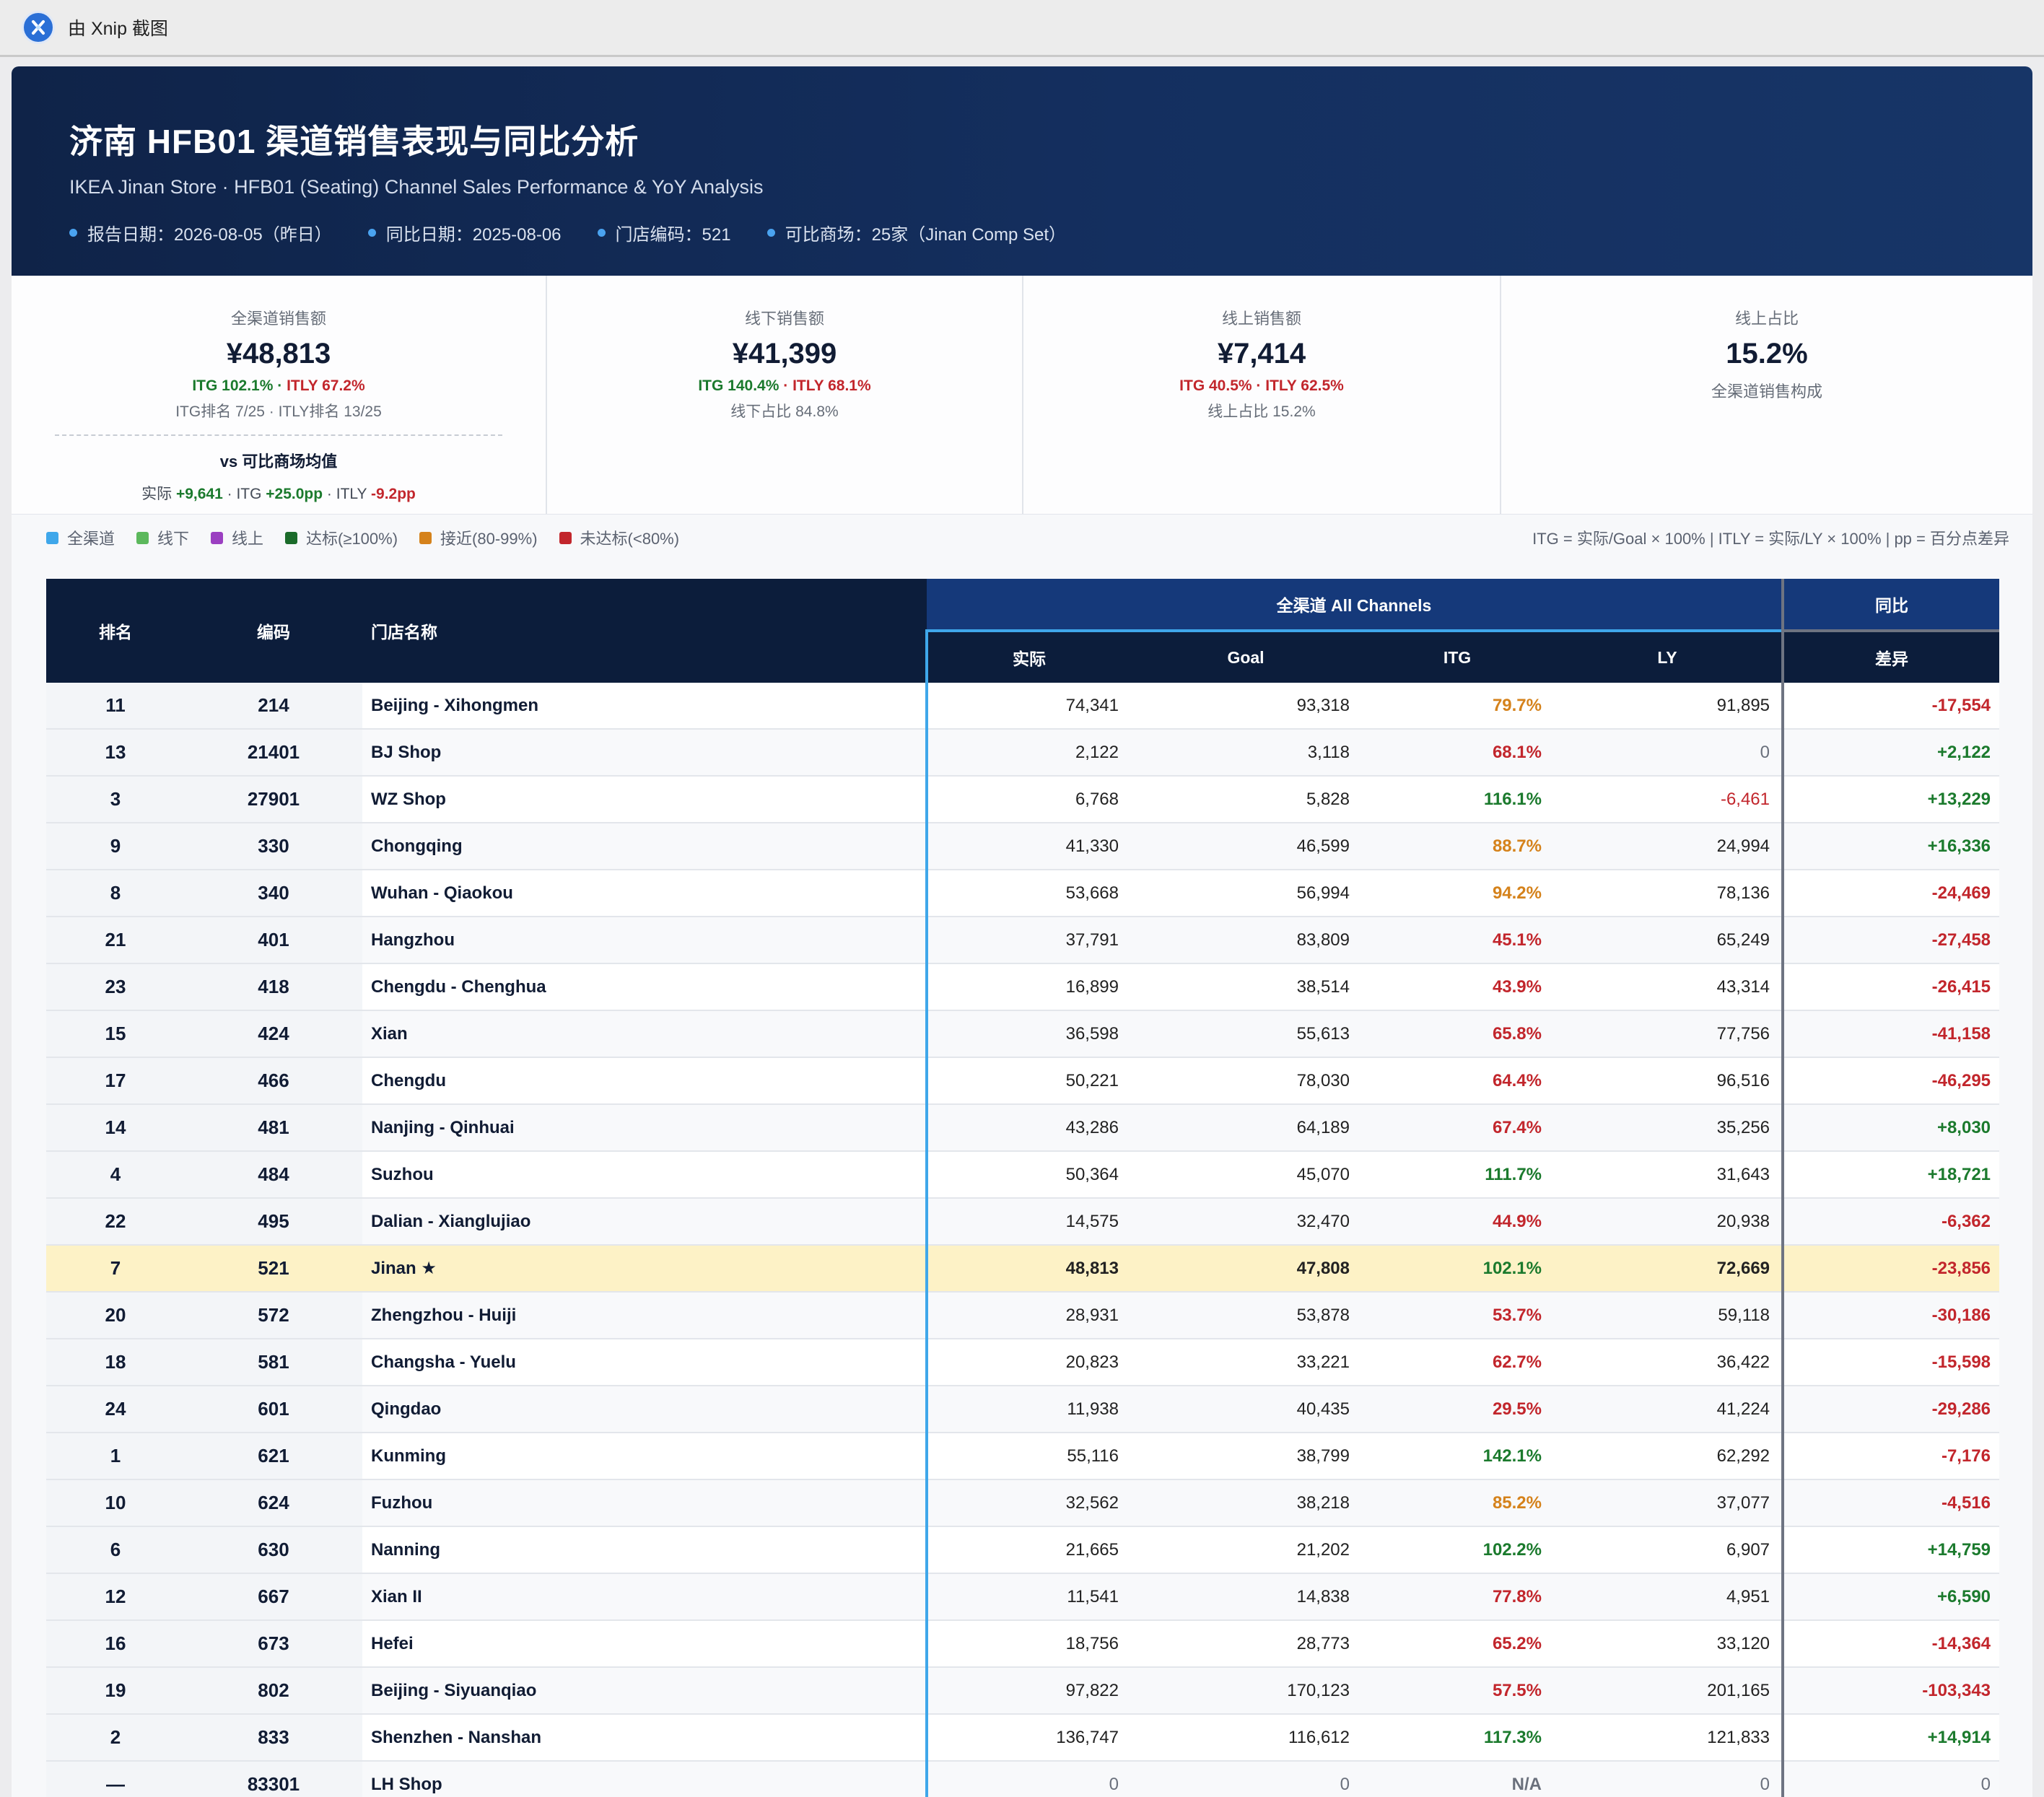 Image resolution: width=2044 pixels, height=1797 pixels. I want to click on cell-ly: 43,314, so click(1668, 987).